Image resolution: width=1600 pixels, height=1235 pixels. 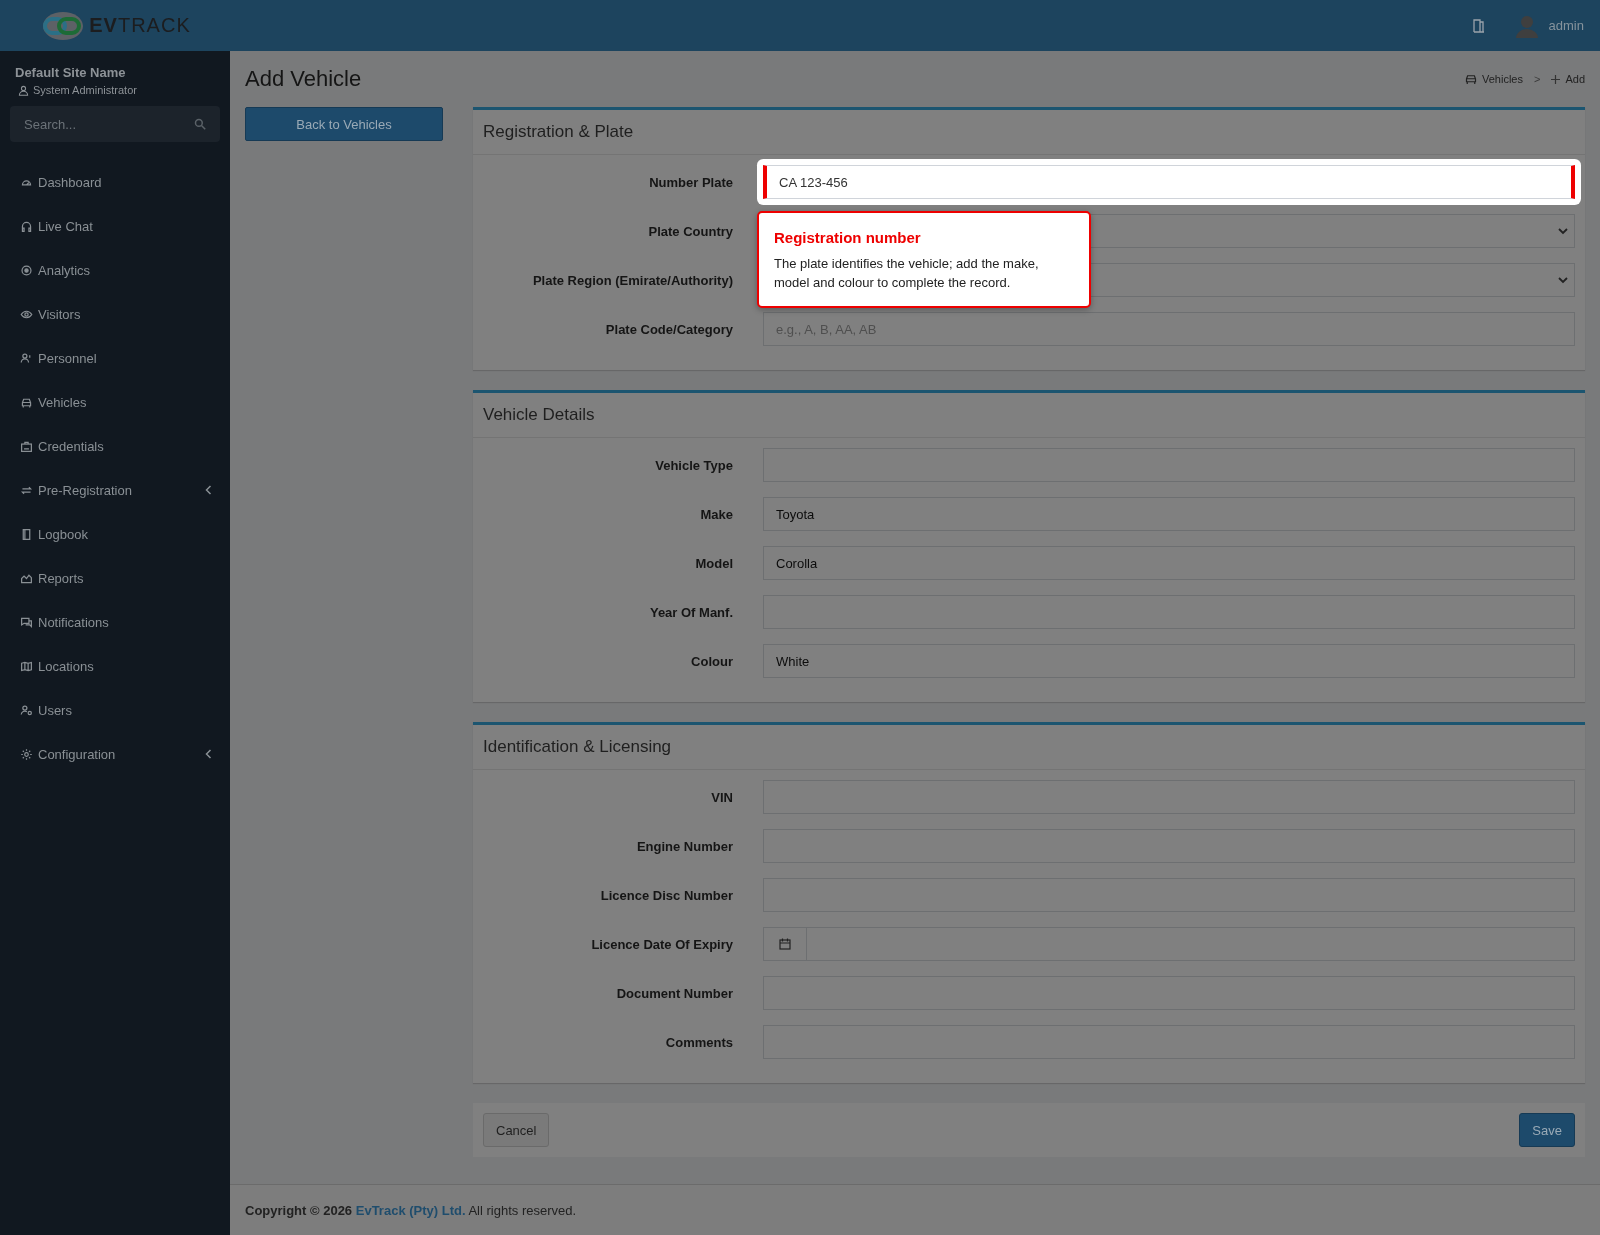 I want to click on text-field: Toyota, so click(x=1169, y=514).